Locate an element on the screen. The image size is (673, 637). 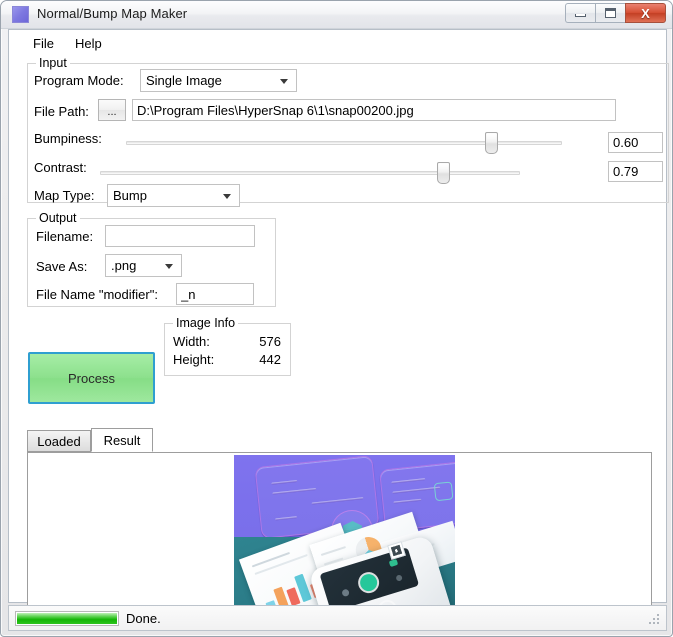
modifier-input is located at coordinates (215, 294).